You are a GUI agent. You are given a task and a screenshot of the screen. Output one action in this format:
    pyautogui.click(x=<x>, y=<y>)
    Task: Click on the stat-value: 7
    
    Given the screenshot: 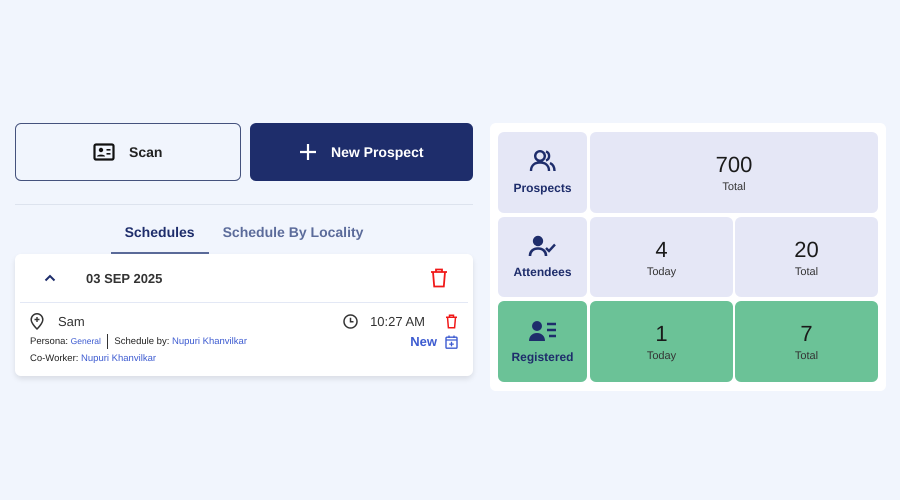 What is the action you would take?
    pyautogui.click(x=806, y=334)
    